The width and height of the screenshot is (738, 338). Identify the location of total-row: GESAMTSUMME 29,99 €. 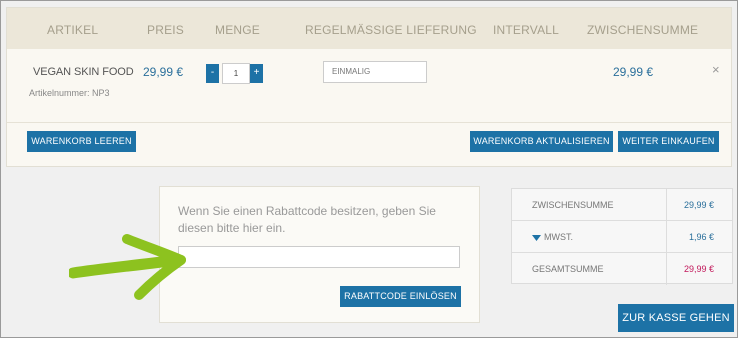
(622, 269).